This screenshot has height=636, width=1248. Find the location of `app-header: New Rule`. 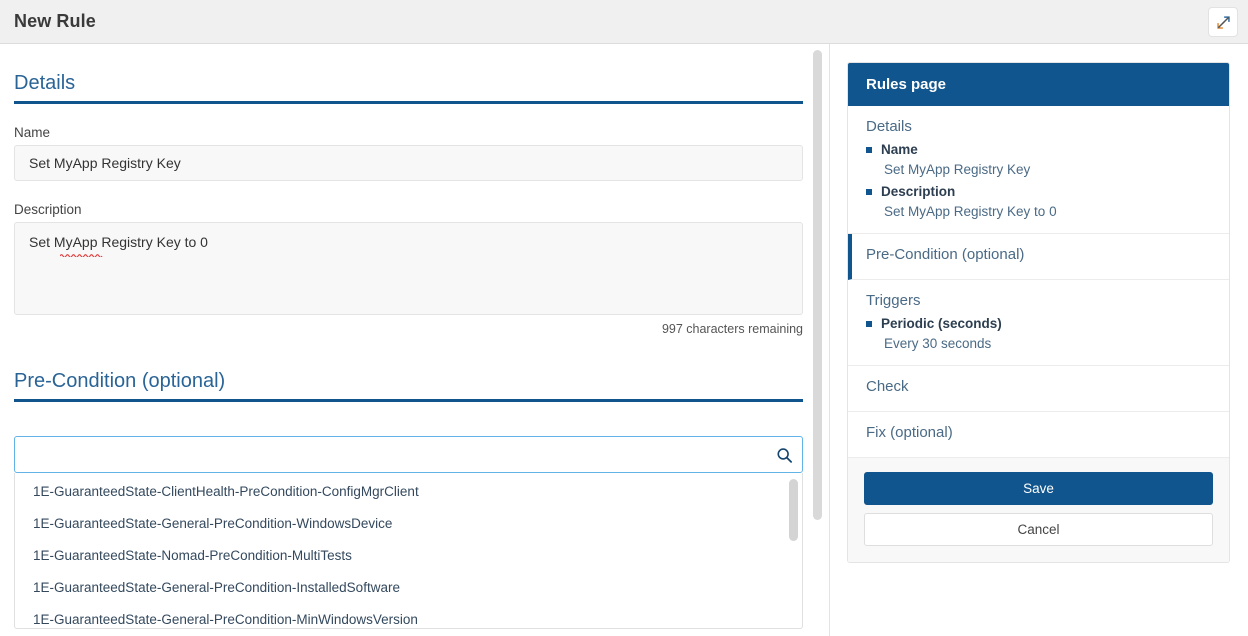

app-header: New Rule is located at coordinates (624, 22).